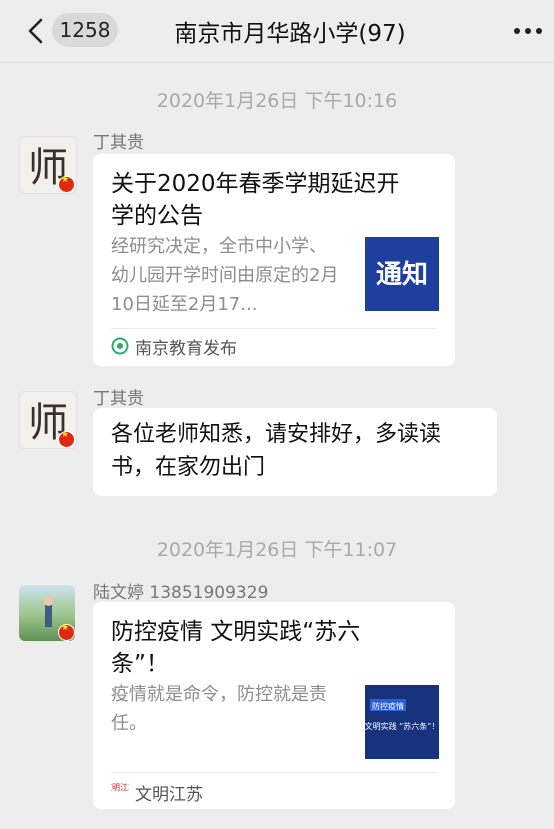 The height and width of the screenshot is (829, 554). I want to click on article-title: 防控疫情 文明实践“苏六条”！, so click(236, 648).